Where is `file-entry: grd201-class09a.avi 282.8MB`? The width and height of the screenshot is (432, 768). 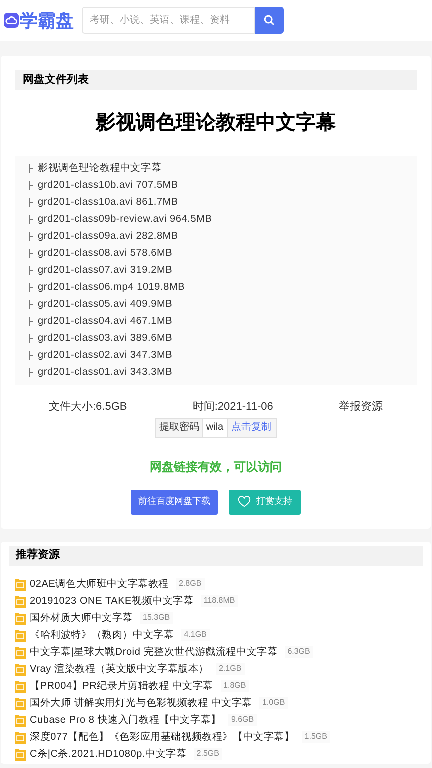 file-entry: grd201-class09a.avi 282.8MB is located at coordinates (108, 237).